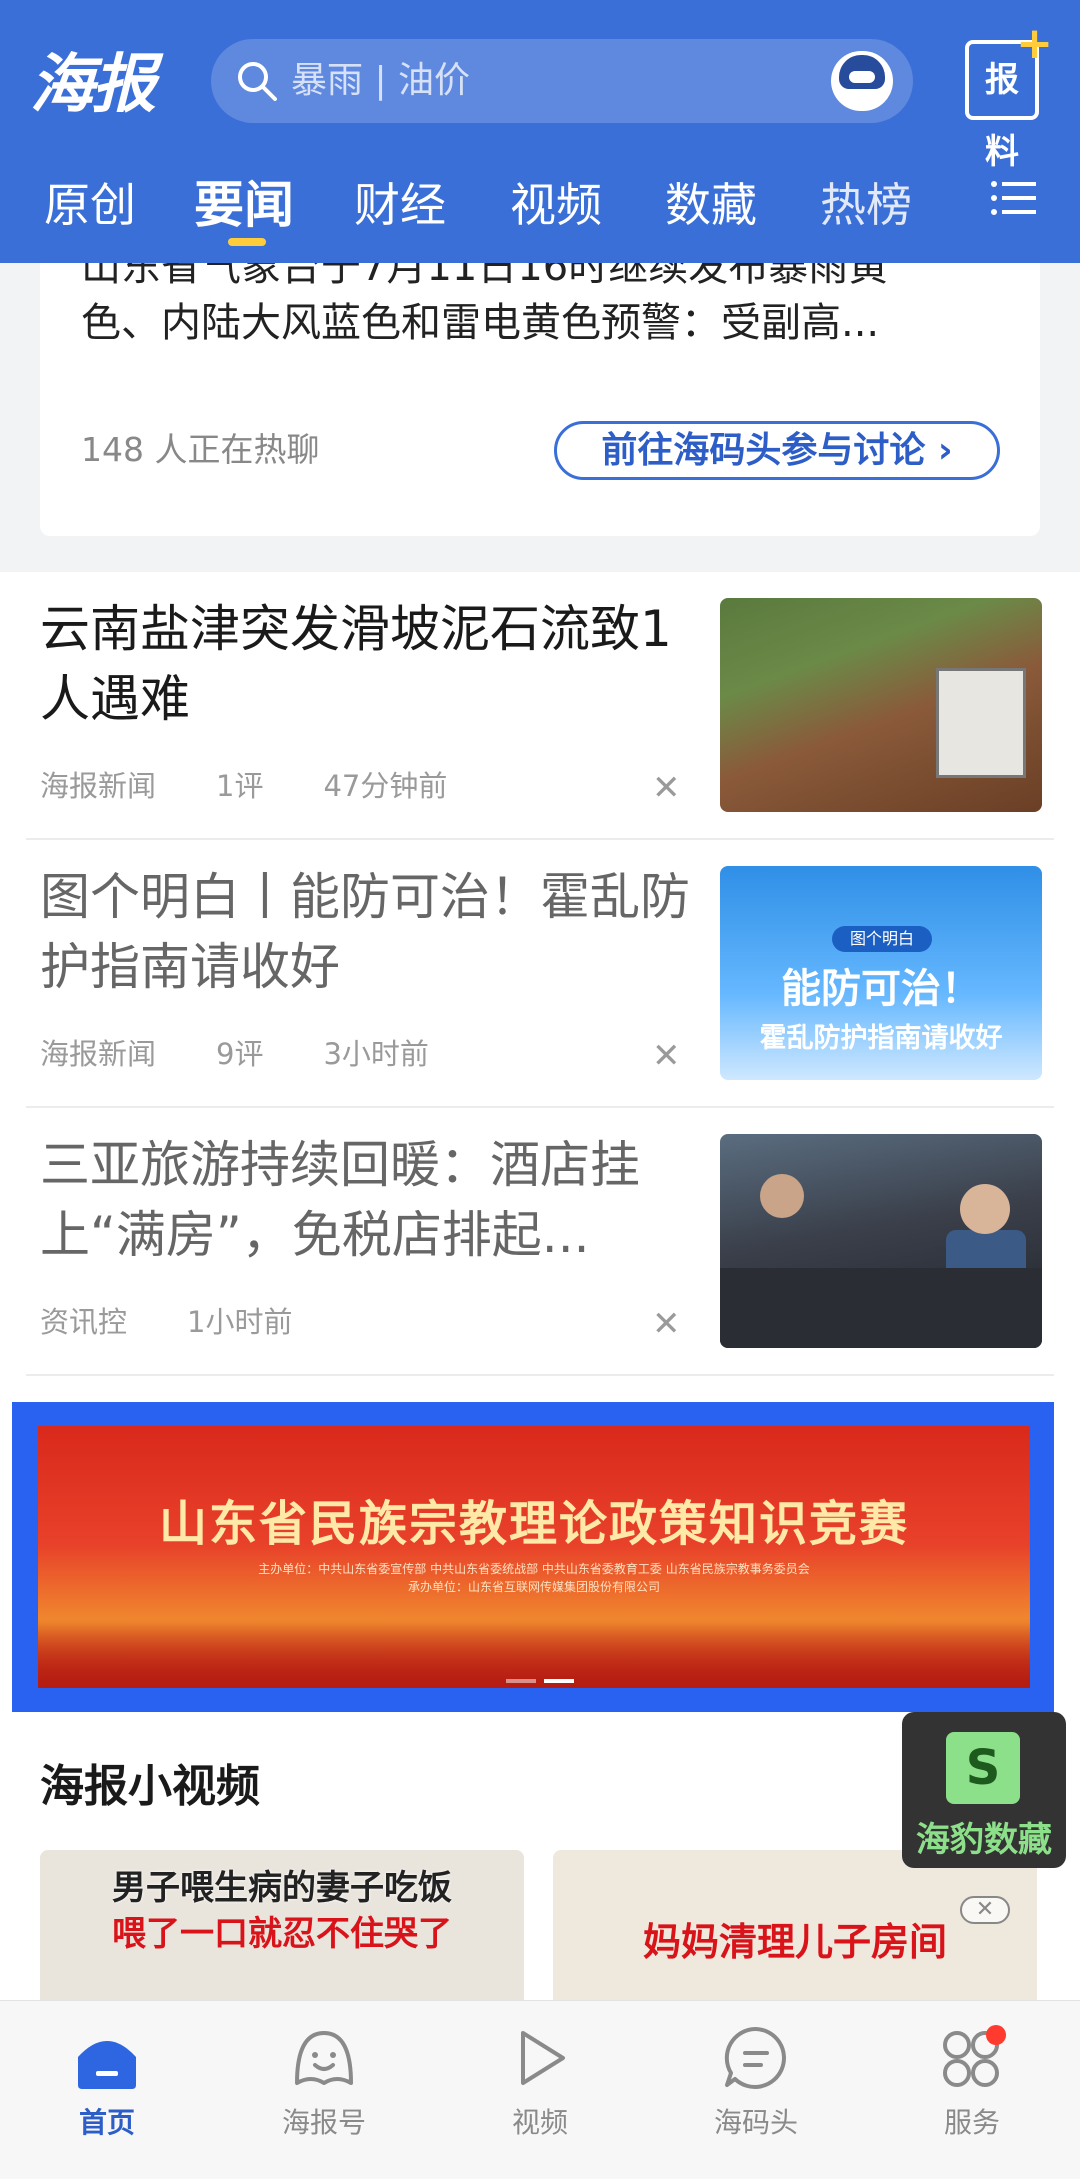 The width and height of the screenshot is (1080, 2179). I want to click on face-icon, so click(324, 2058).